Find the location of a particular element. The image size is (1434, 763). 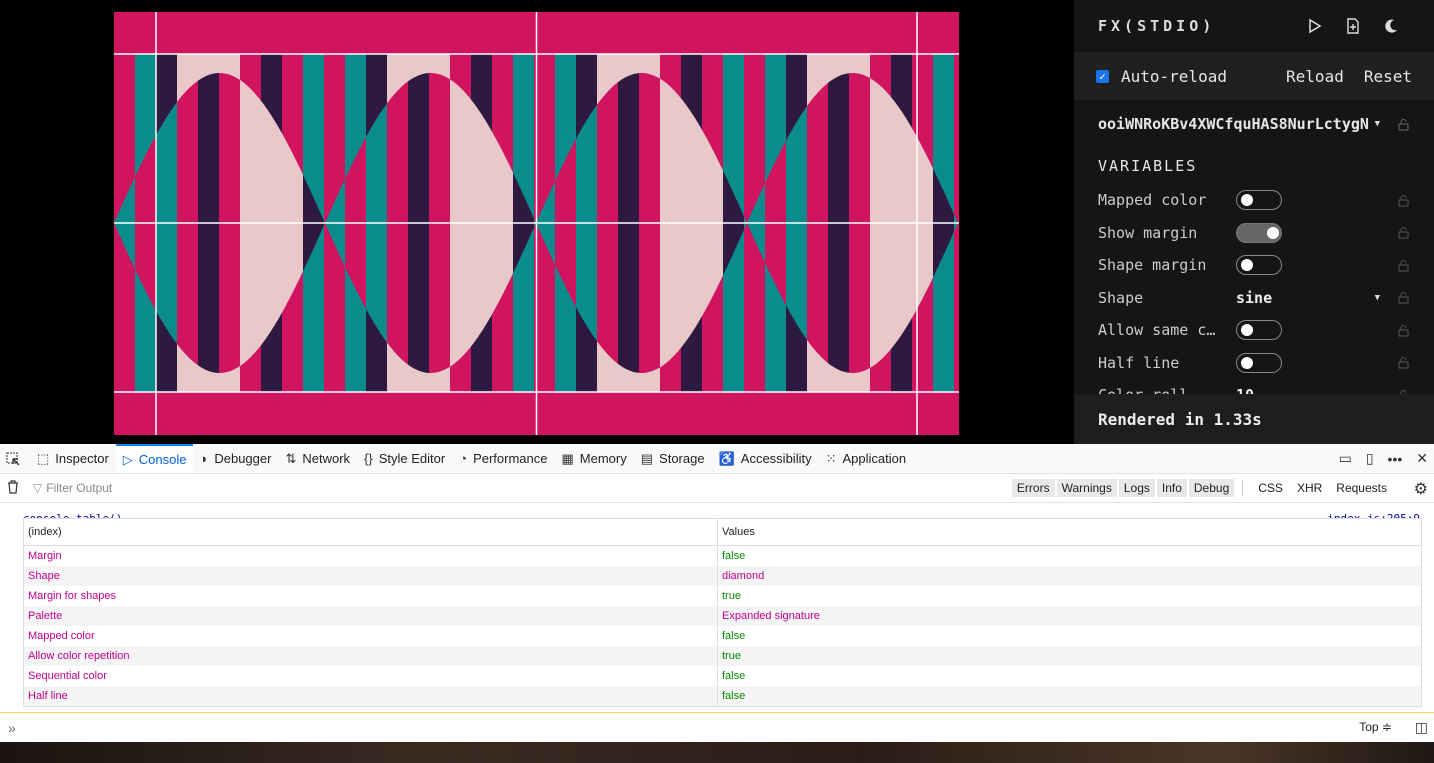

network-icon: ⇅ is located at coordinates (291, 458).